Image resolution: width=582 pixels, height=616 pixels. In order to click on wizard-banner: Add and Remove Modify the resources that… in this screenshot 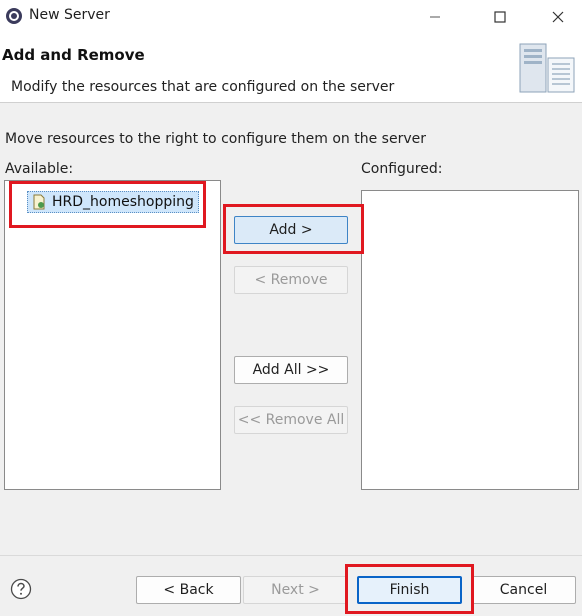, I will do `click(291, 68)`.